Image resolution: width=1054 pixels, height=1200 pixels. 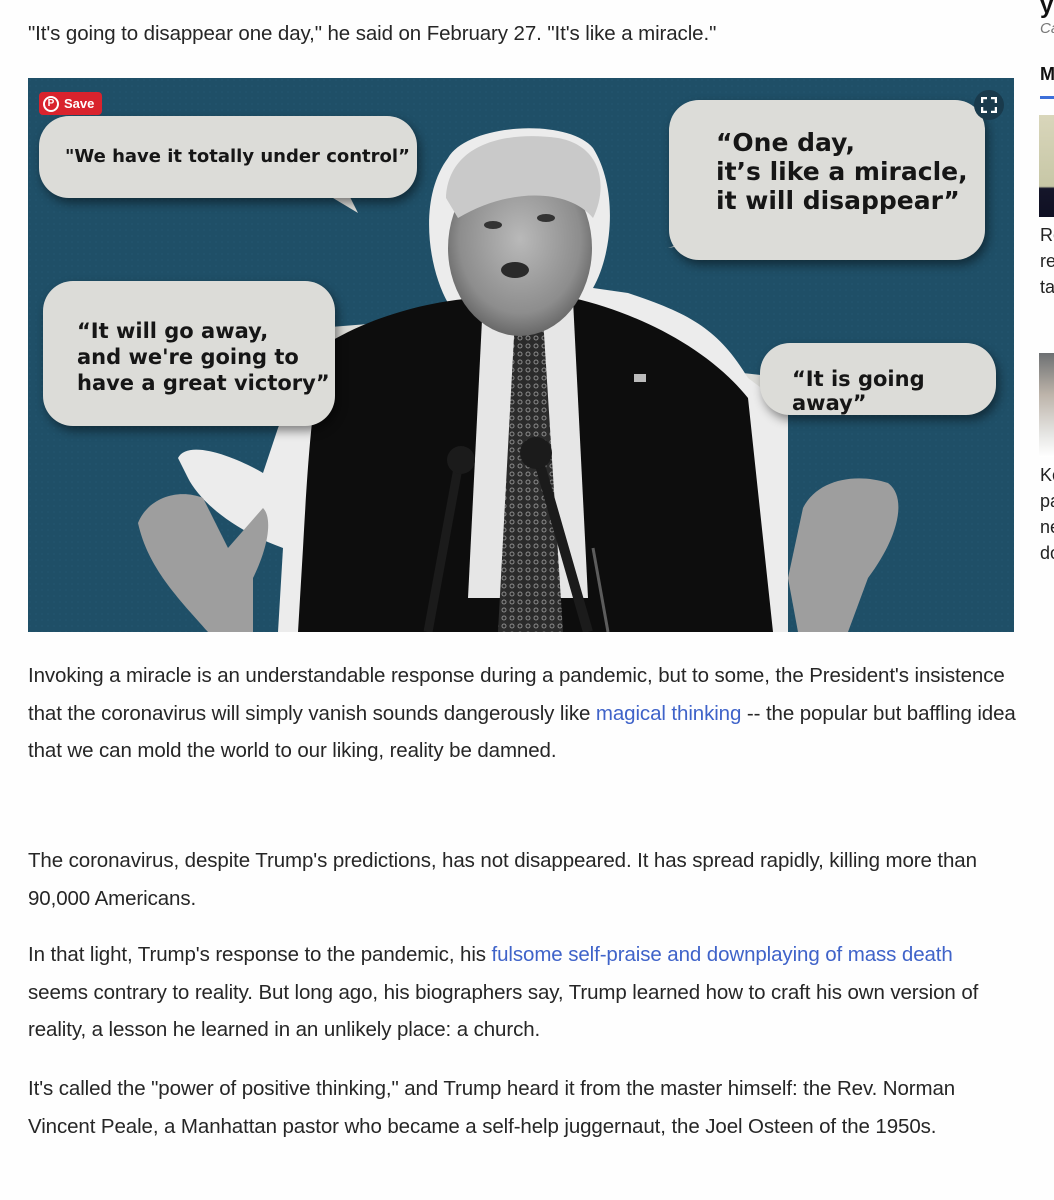 What do you see at coordinates (1047, 9) in the screenshot?
I see `sidebar-title: yo` at bounding box center [1047, 9].